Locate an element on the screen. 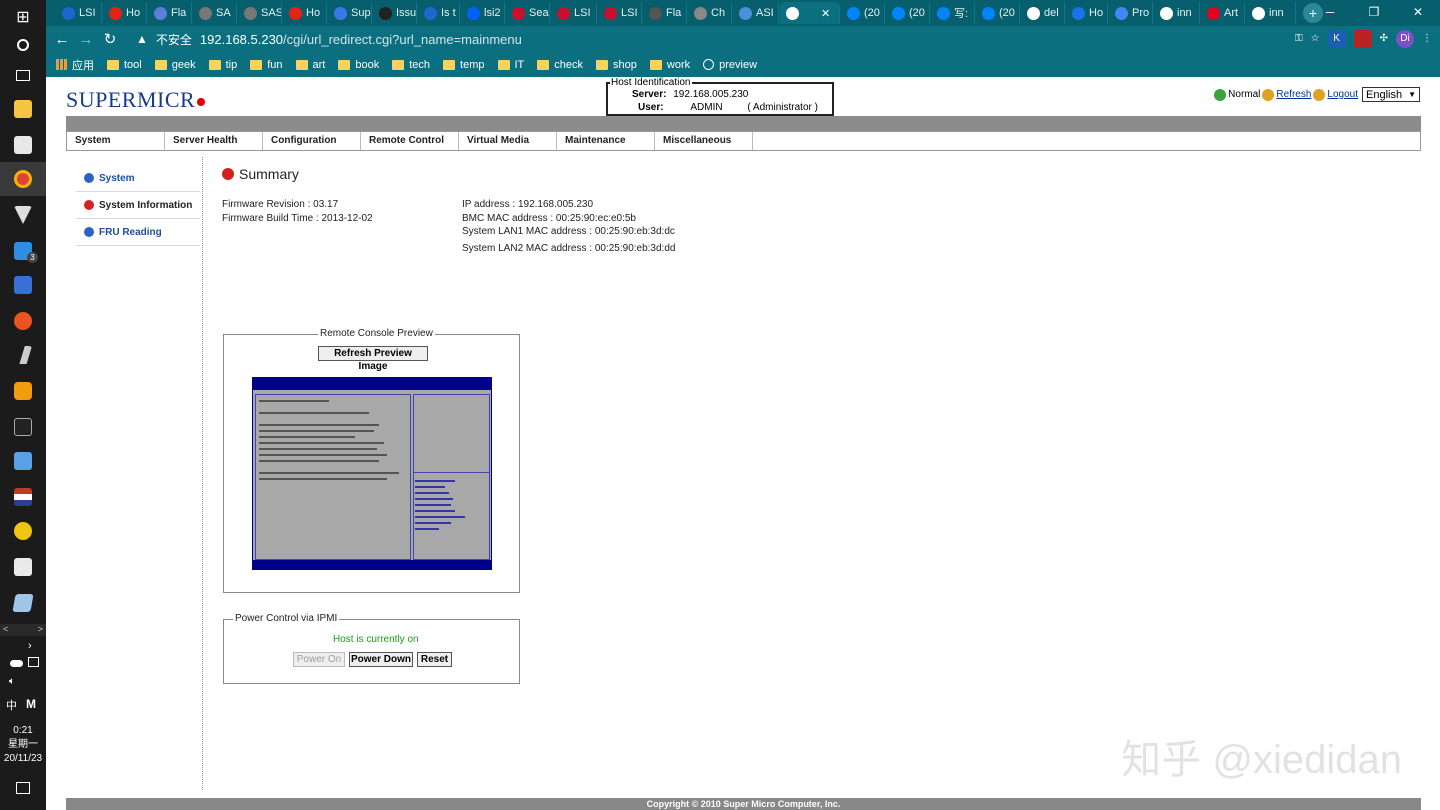 The height and width of the screenshot is (810, 1440). bookmark-folder: work is located at coordinates (669, 65).